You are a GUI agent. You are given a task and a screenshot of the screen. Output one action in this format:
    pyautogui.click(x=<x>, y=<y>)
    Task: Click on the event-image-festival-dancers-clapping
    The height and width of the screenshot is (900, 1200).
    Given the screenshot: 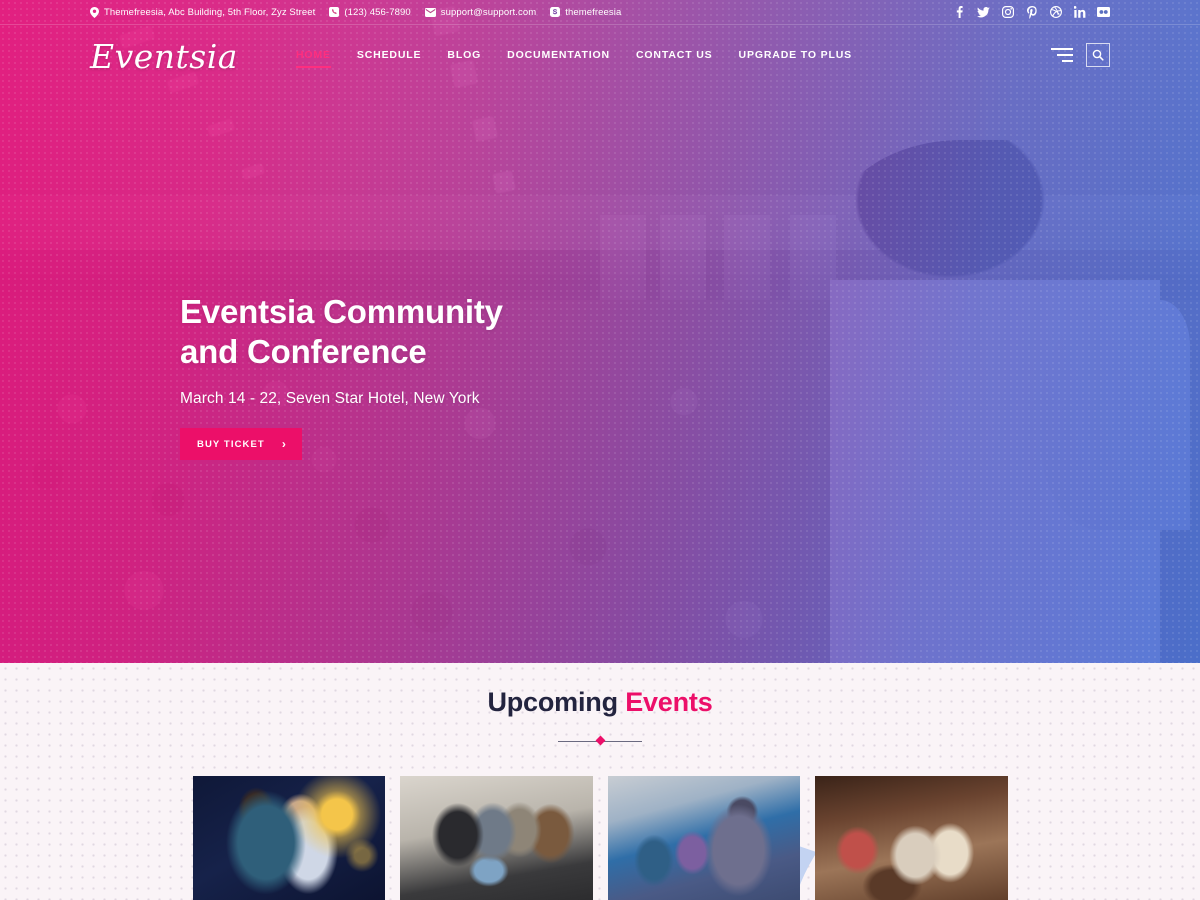 What is the action you would take?
    pyautogui.click(x=703, y=838)
    